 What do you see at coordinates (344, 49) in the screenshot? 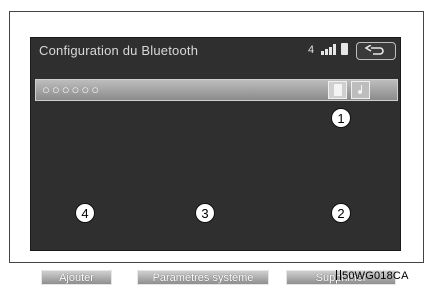
I see `battery-icon` at bounding box center [344, 49].